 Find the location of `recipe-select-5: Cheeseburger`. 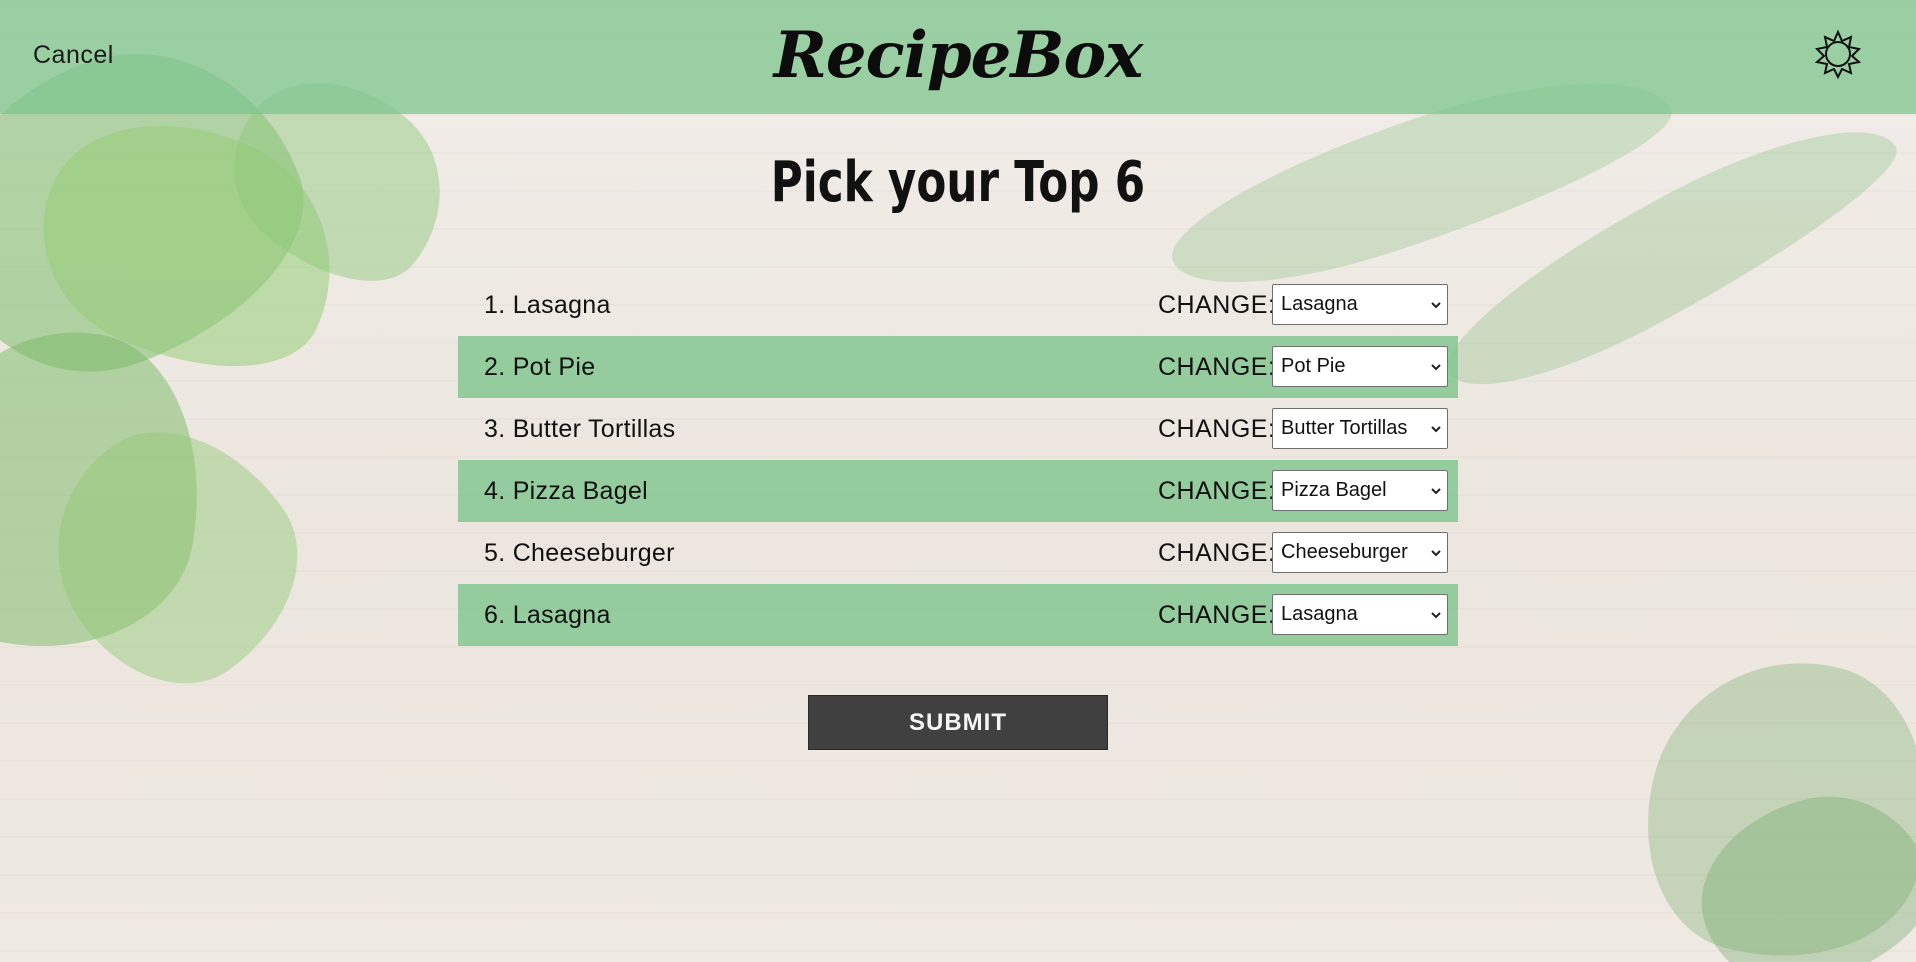

recipe-select-5: Cheeseburger is located at coordinates (1360, 552).